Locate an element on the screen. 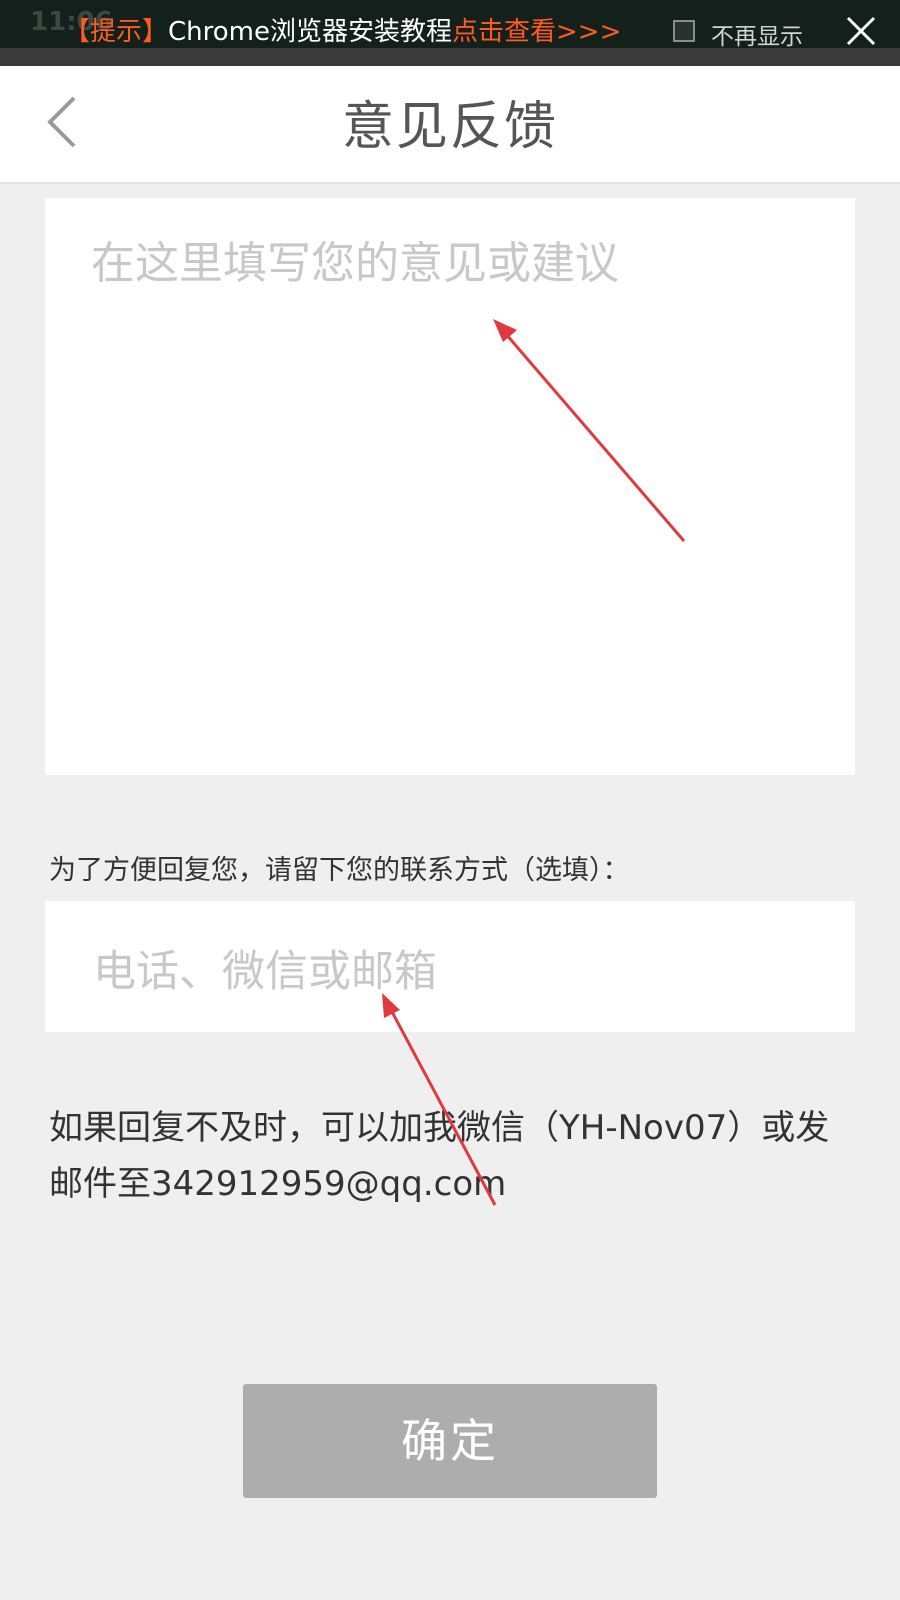 This screenshot has height=1600, width=900. confirm-button: 确定 is located at coordinates (450, 1441).